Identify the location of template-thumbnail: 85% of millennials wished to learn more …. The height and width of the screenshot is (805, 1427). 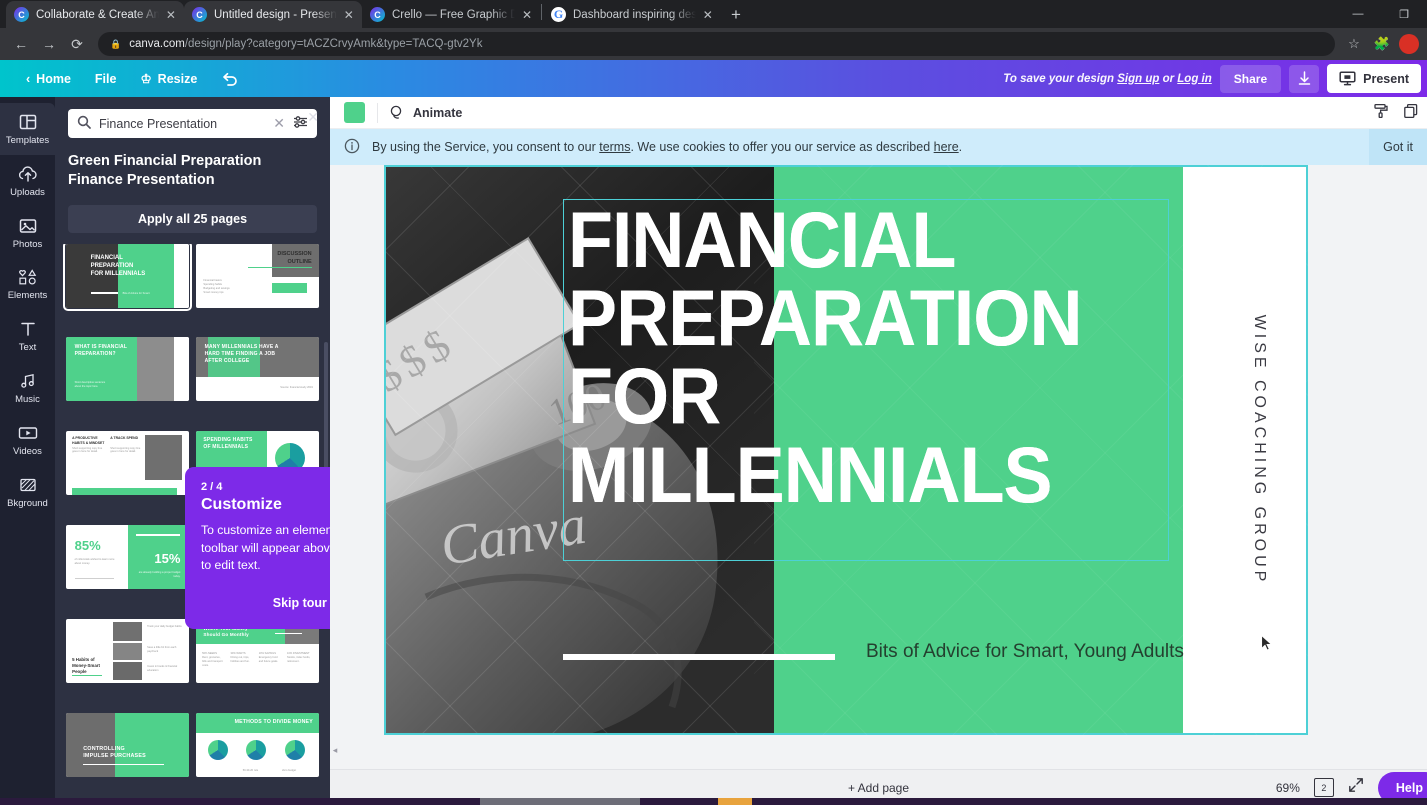
(127, 557).